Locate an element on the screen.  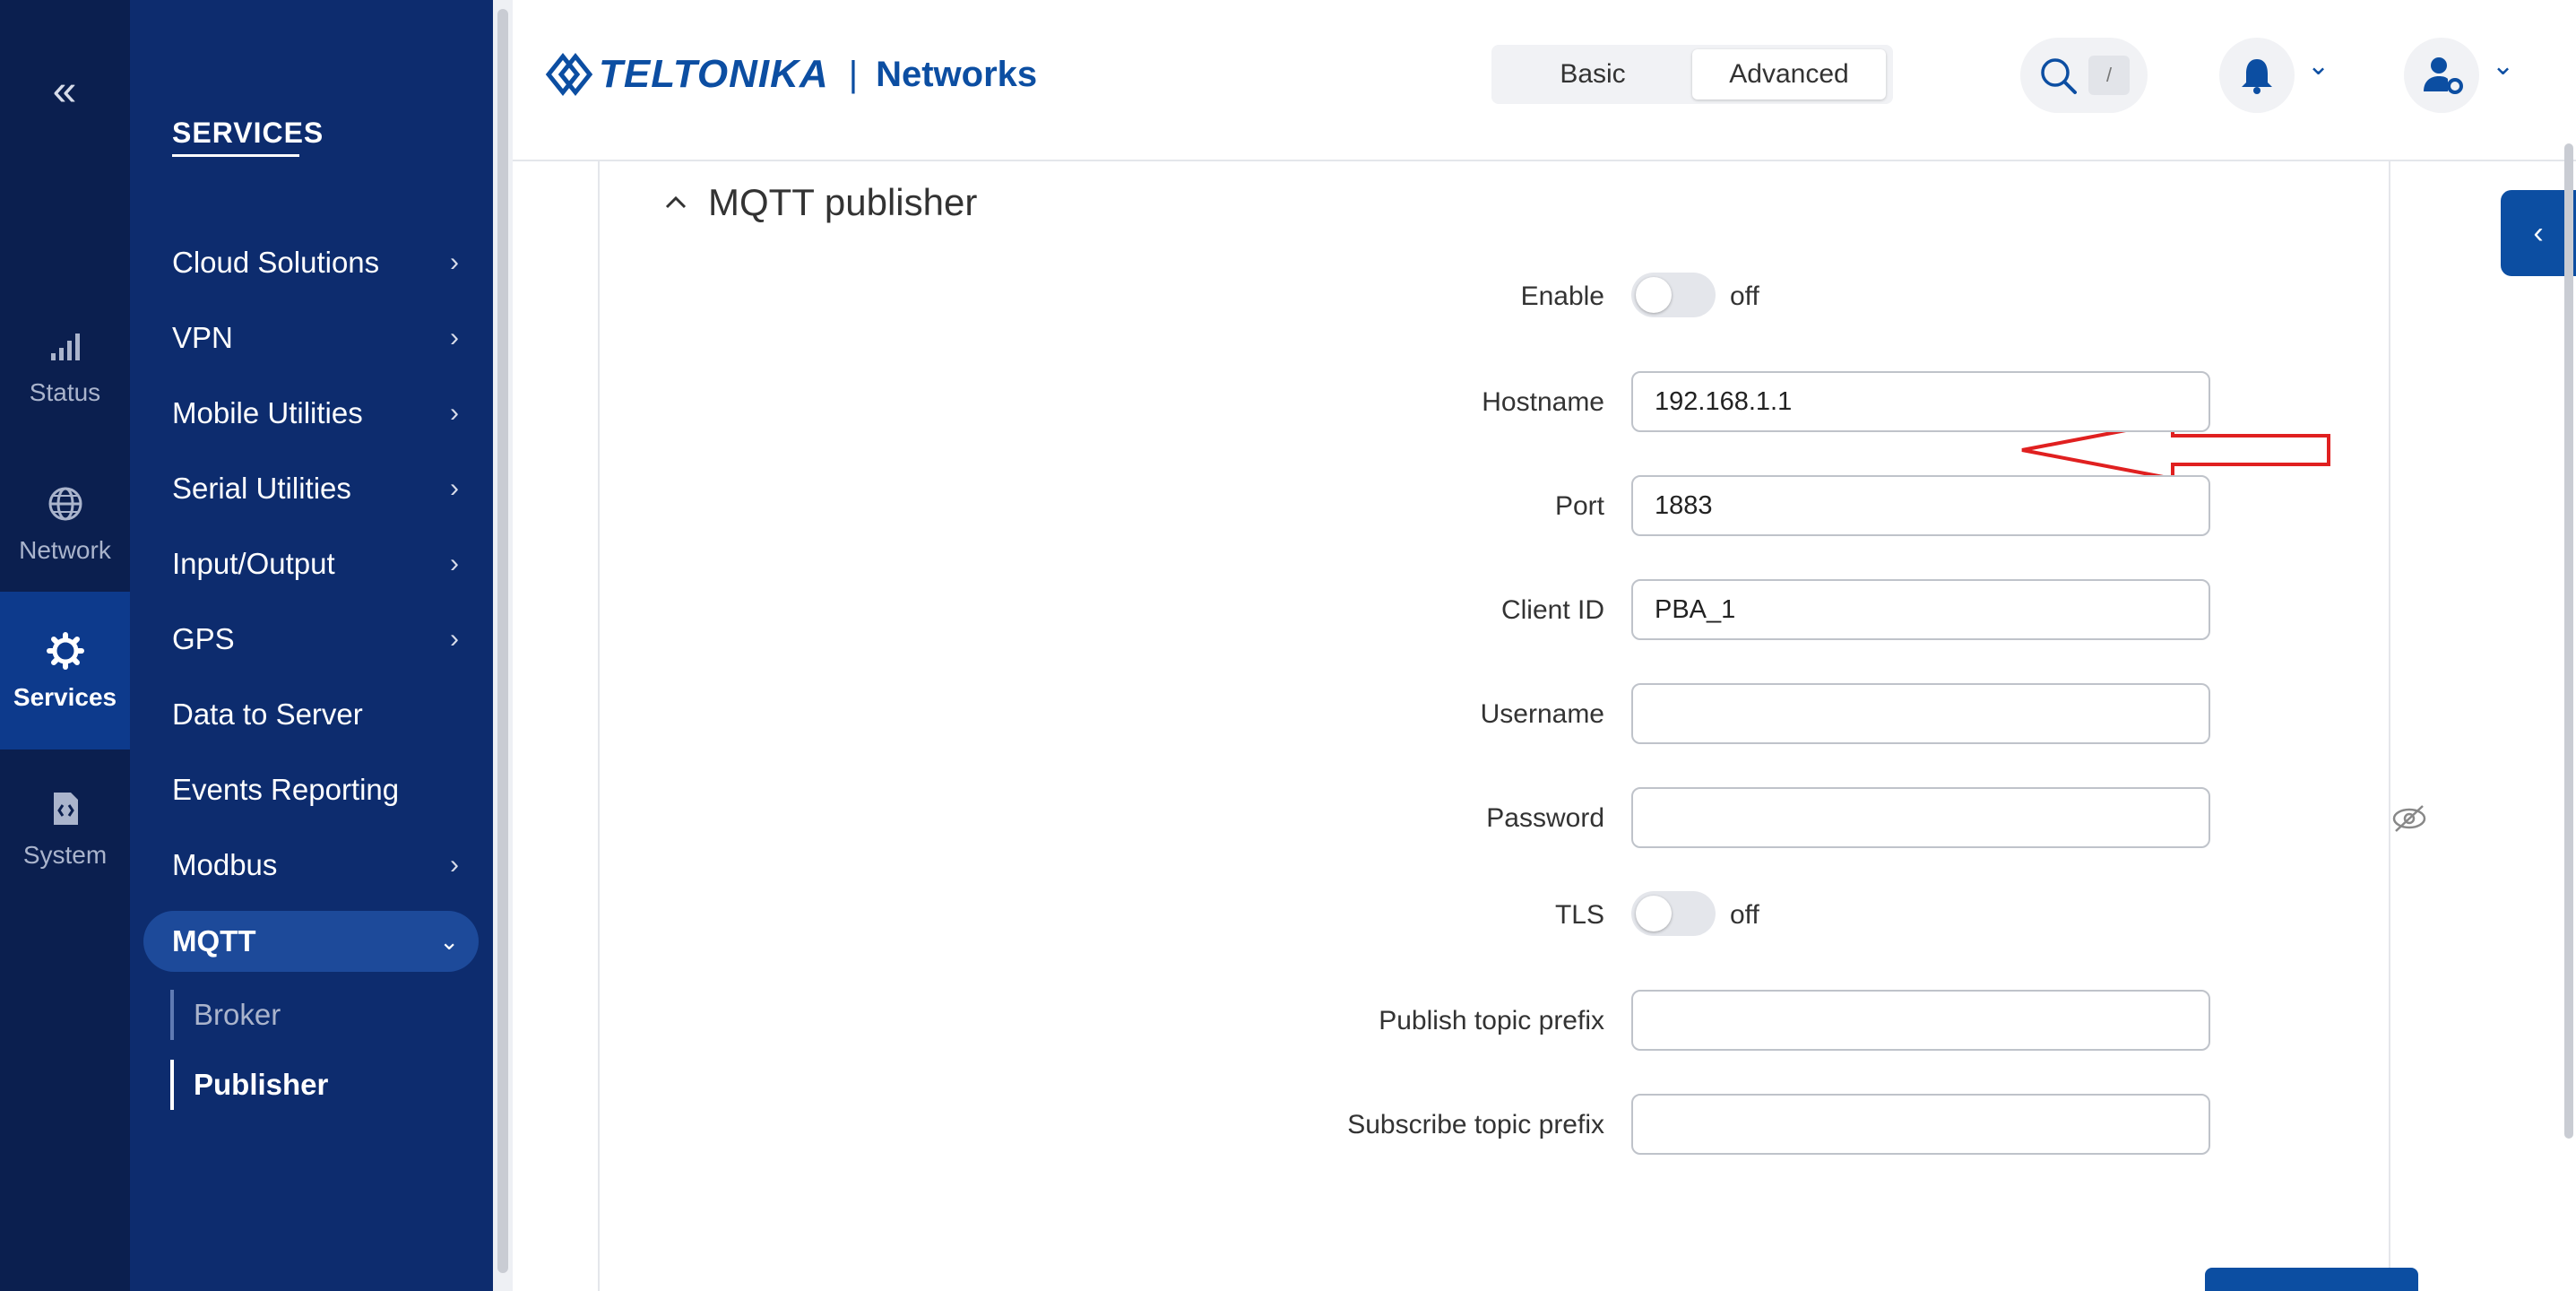
mode-advanced-button: Advanced is located at coordinates (1789, 74).